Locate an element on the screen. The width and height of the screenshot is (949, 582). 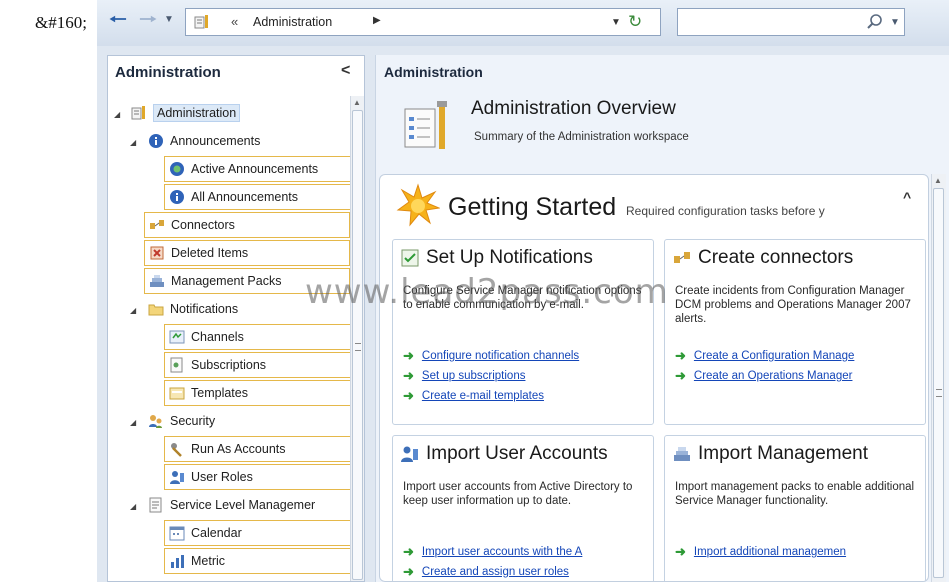
card-title: Import User Accounts is located at coordinates (517, 453).